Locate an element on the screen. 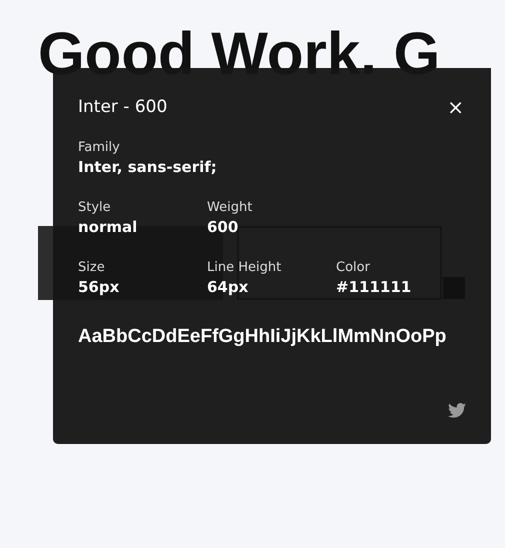  property-value: Inter, sans-serif; is located at coordinates (148, 167).